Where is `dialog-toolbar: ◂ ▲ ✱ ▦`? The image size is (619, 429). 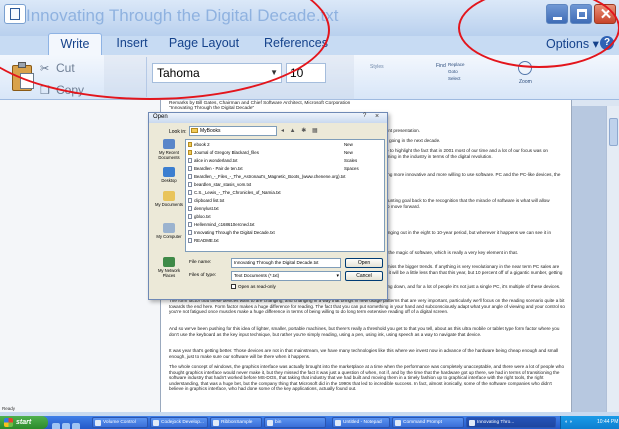 dialog-toolbar: ◂ ▲ ✱ ▦ is located at coordinates (300, 130).